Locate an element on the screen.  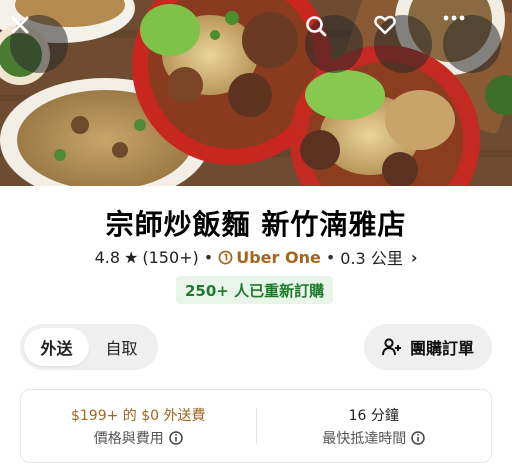
store-name: 宗師炒飯麵 新竹湳雅店 is located at coordinates (256, 224).